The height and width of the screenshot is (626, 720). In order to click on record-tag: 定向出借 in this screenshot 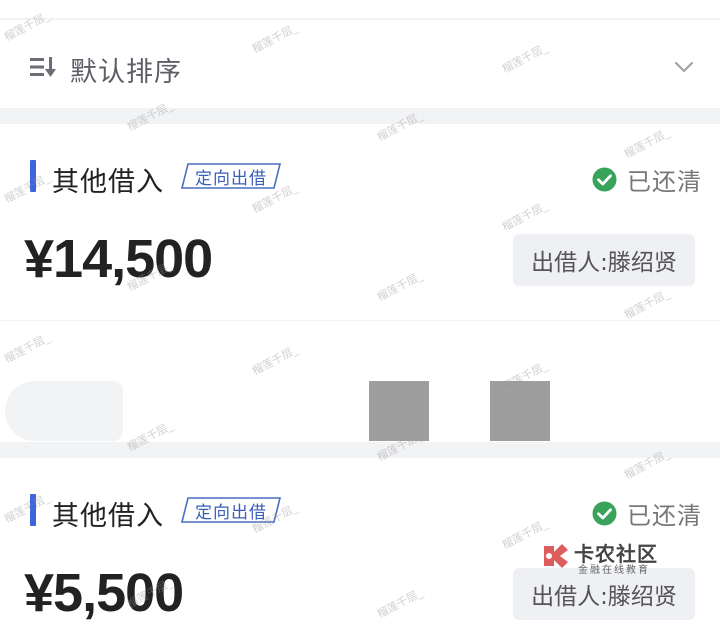, I will do `click(231, 176)`.